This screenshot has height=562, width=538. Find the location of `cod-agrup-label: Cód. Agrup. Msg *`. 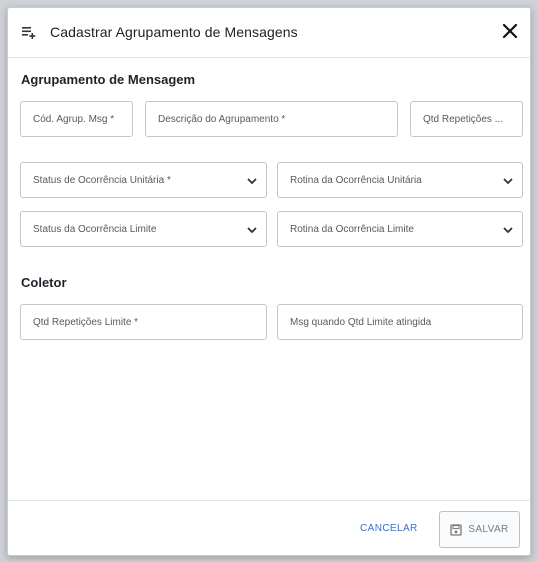

cod-agrup-label: Cód. Agrup. Msg * is located at coordinates (74, 119).